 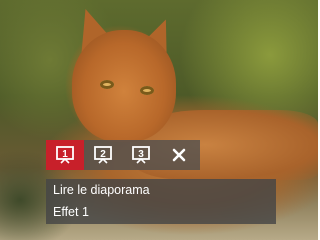 I want to click on close-button, so click(x=179, y=155).